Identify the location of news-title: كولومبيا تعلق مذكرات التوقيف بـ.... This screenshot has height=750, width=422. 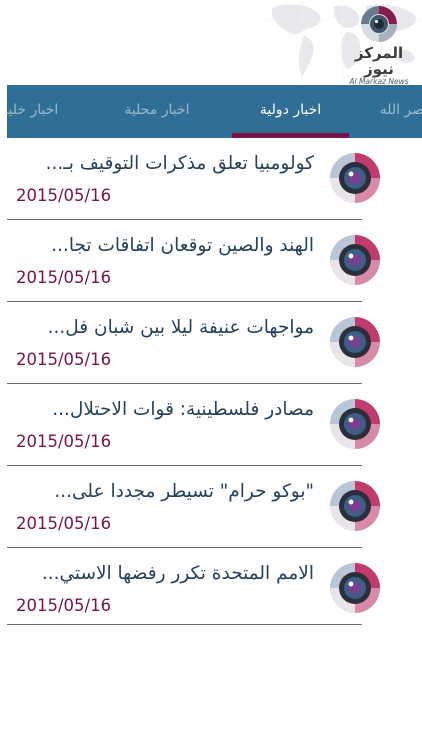
(179, 163).